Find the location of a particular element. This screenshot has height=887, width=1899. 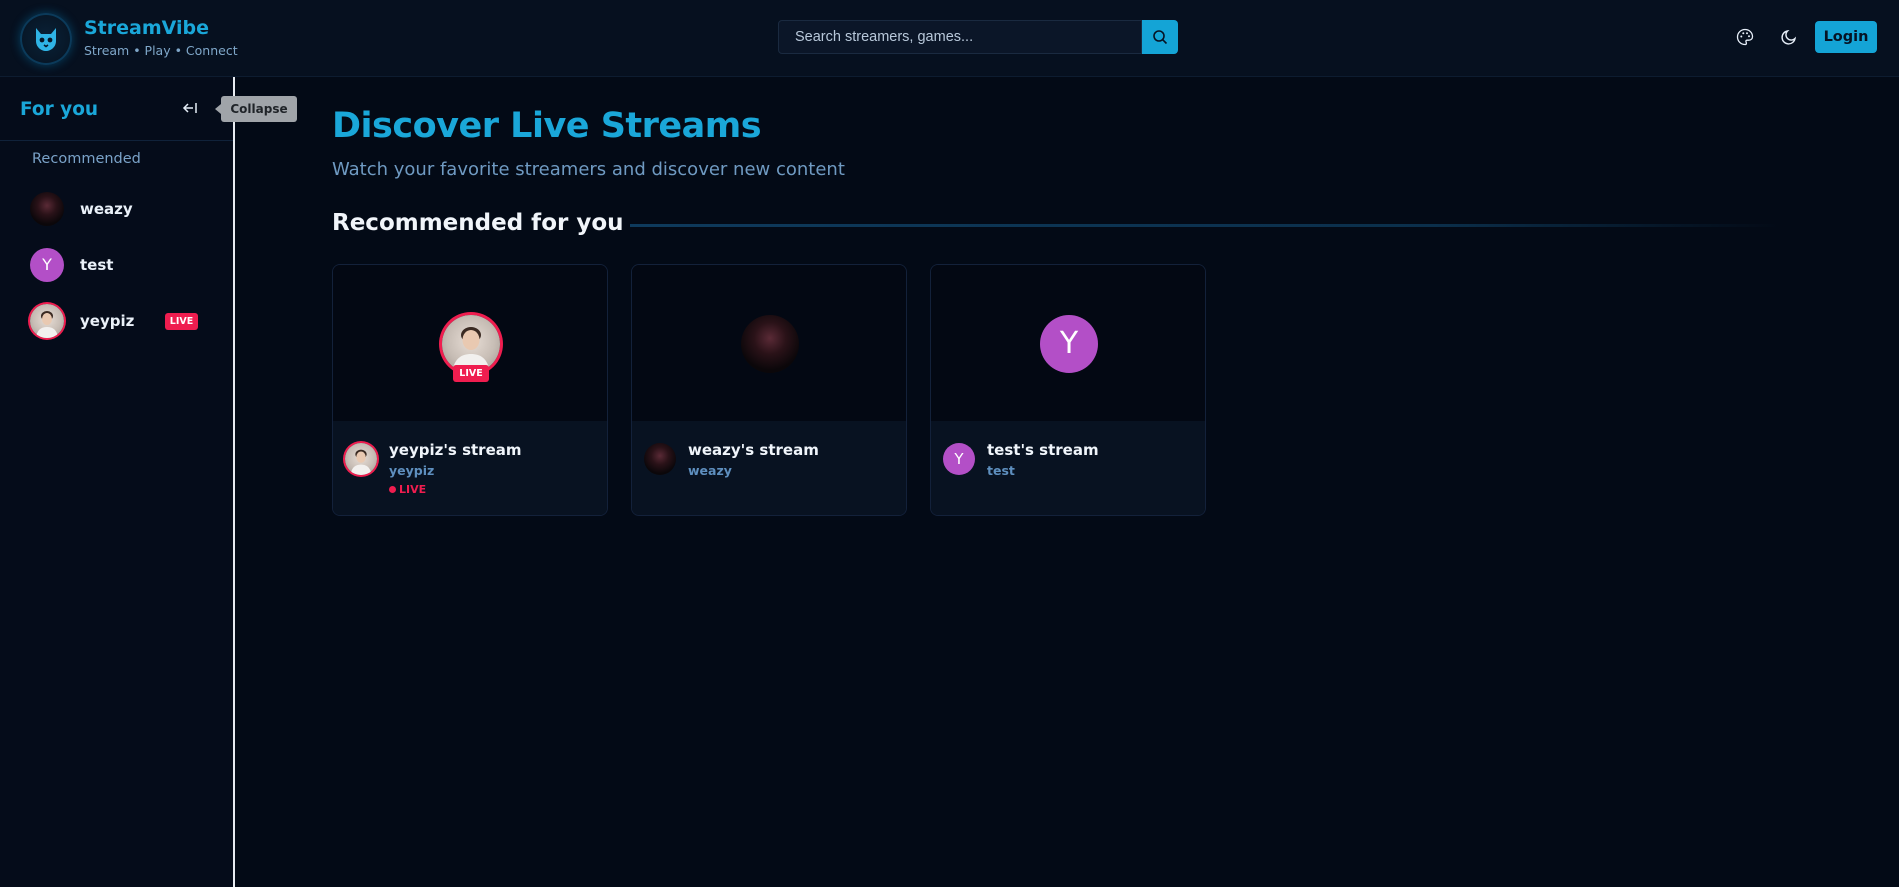

search-icon is located at coordinates (1160, 37).